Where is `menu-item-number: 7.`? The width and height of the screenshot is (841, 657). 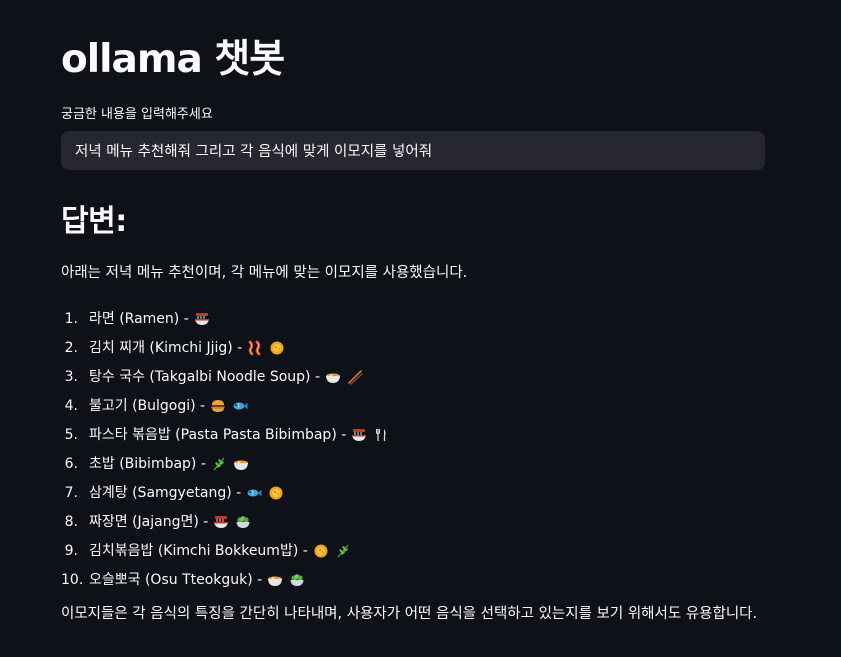 menu-item-number: 7. is located at coordinates (71, 492).